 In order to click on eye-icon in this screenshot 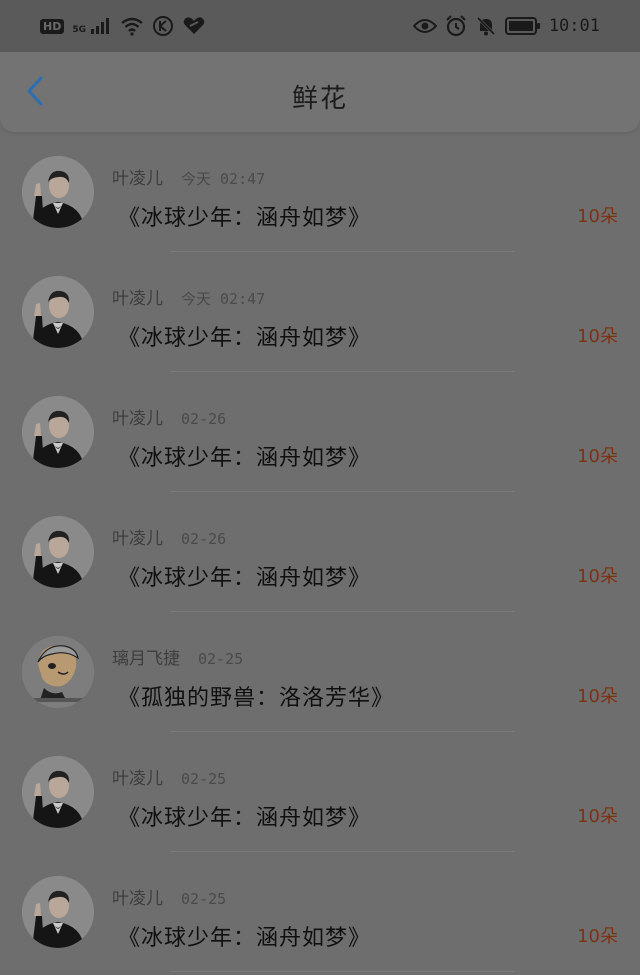, I will do `click(424, 26)`.